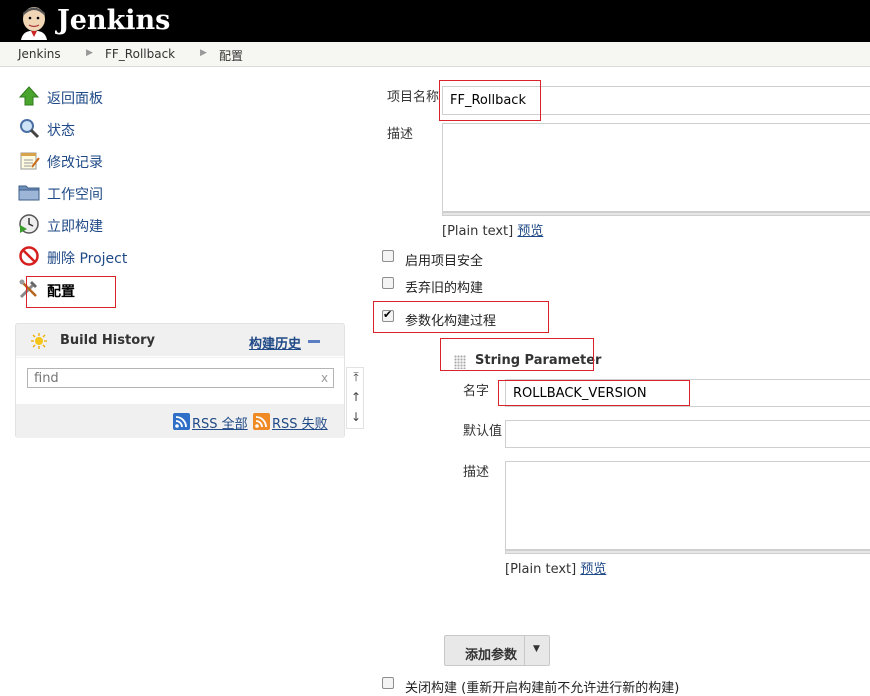 Image resolution: width=870 pixels, height=696 pixels. I want to click on jenkins-logo, so click(34, 22).